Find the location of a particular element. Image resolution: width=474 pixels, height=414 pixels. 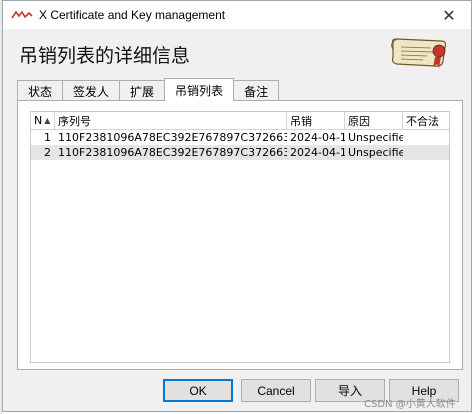

column-header-invalid: 不合法 is located at coordinates (426, 120).